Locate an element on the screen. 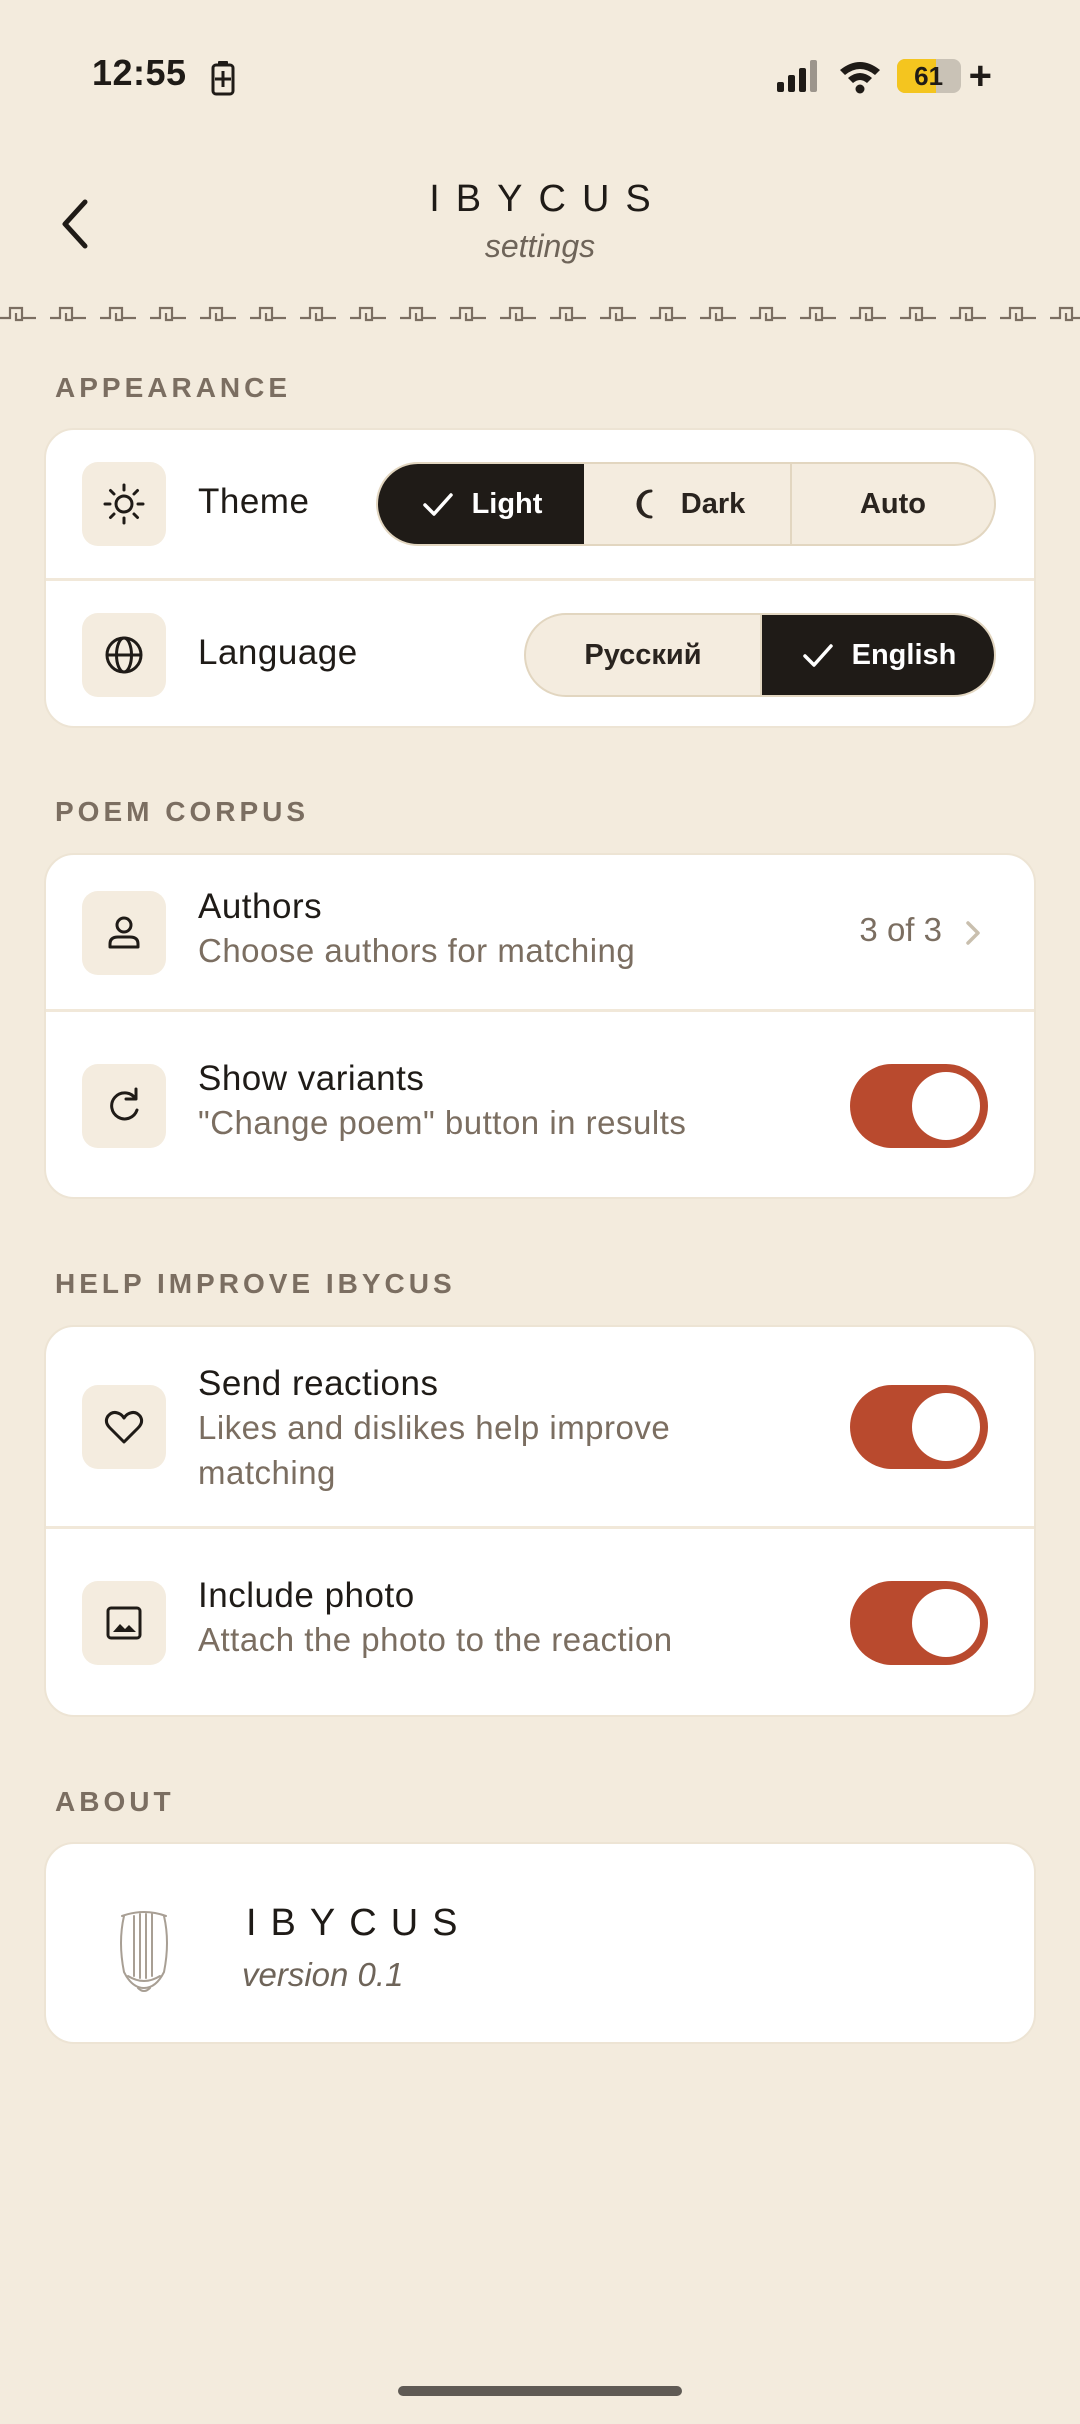 This screenshot has height=2424, width=1080. section-label-appearance: APPEARANCE is located at coordinates (173, 387).